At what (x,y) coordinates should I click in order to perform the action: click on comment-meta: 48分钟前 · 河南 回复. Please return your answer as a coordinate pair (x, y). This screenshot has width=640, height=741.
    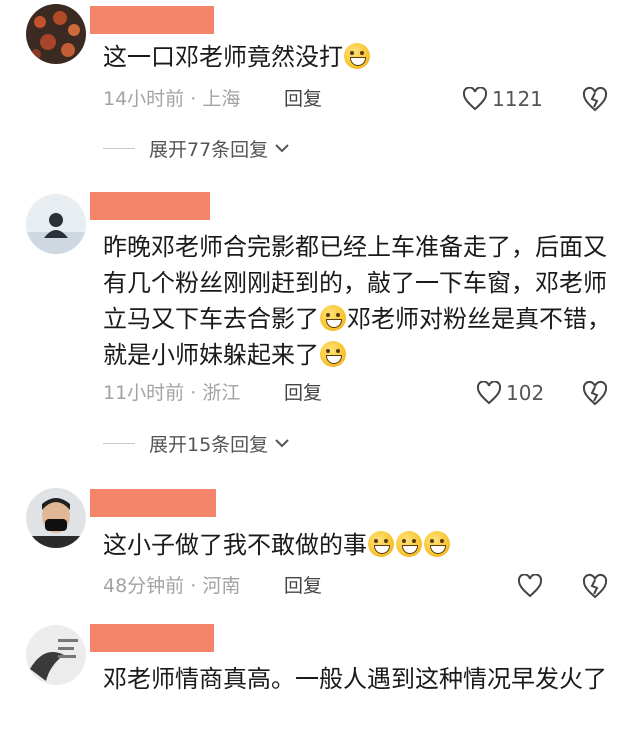
    Looking at the image, I should click on (363, 586).